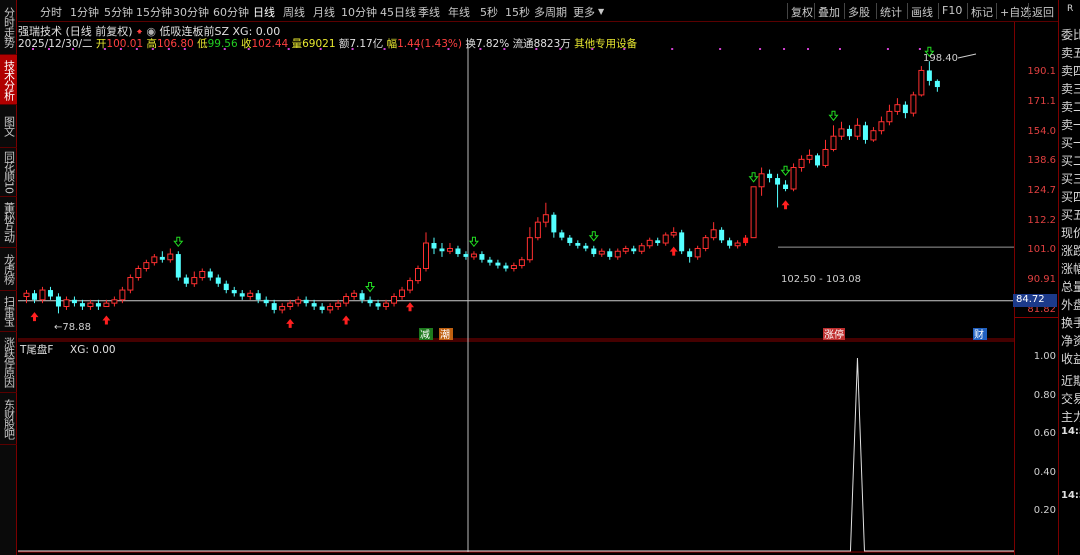 This screenshot has height=555, width=1080. What do you see at coordinates (324, 12) in the screenshot?
I see `period-tab-8: 月线` at bounding box center [324, 12].